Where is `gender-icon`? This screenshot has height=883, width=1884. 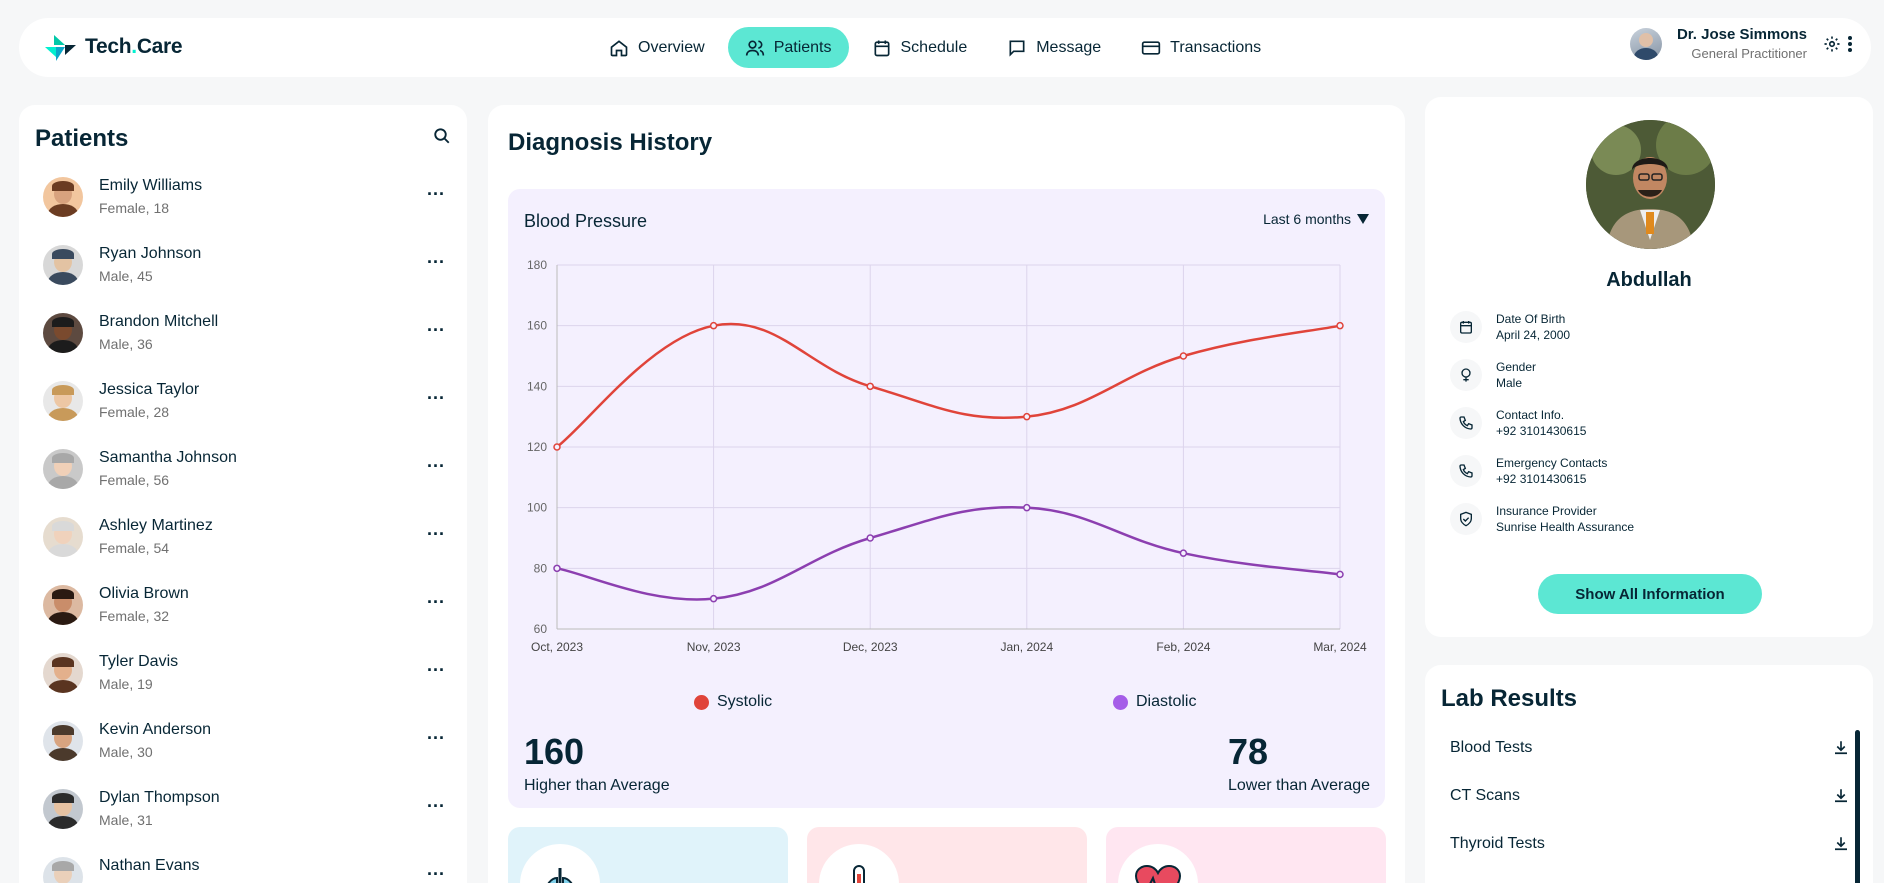
gender-icon is located at coordinates (1466, 375).